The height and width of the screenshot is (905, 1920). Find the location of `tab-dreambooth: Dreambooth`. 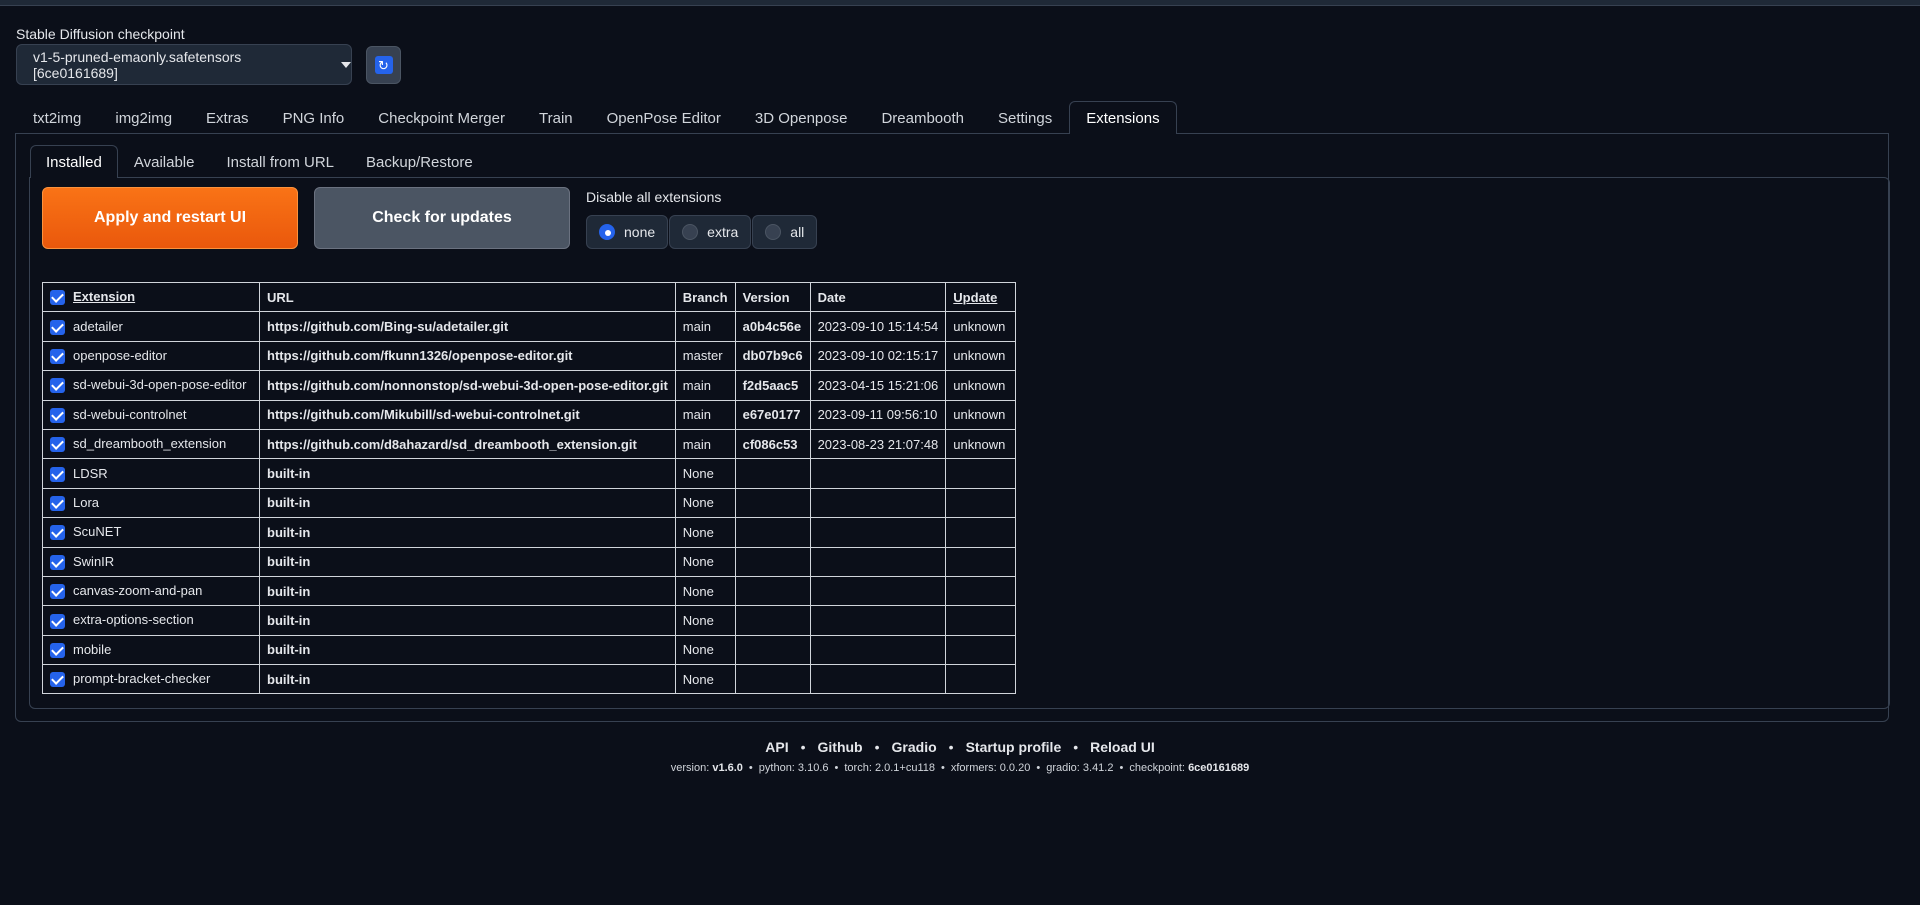

tab-dreambooth: Dreambooth is located at coordinates (922, 117).